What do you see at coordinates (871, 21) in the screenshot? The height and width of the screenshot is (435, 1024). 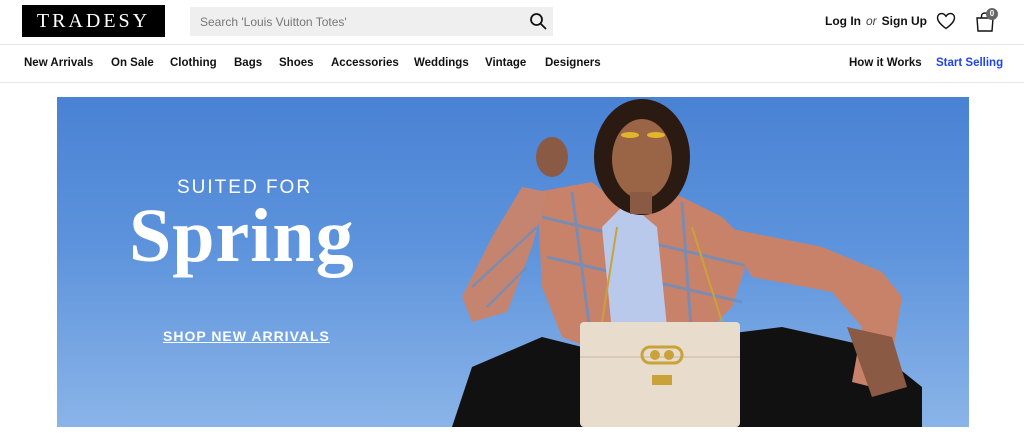 I see `or-text: or` at bounding box center [871, 21].